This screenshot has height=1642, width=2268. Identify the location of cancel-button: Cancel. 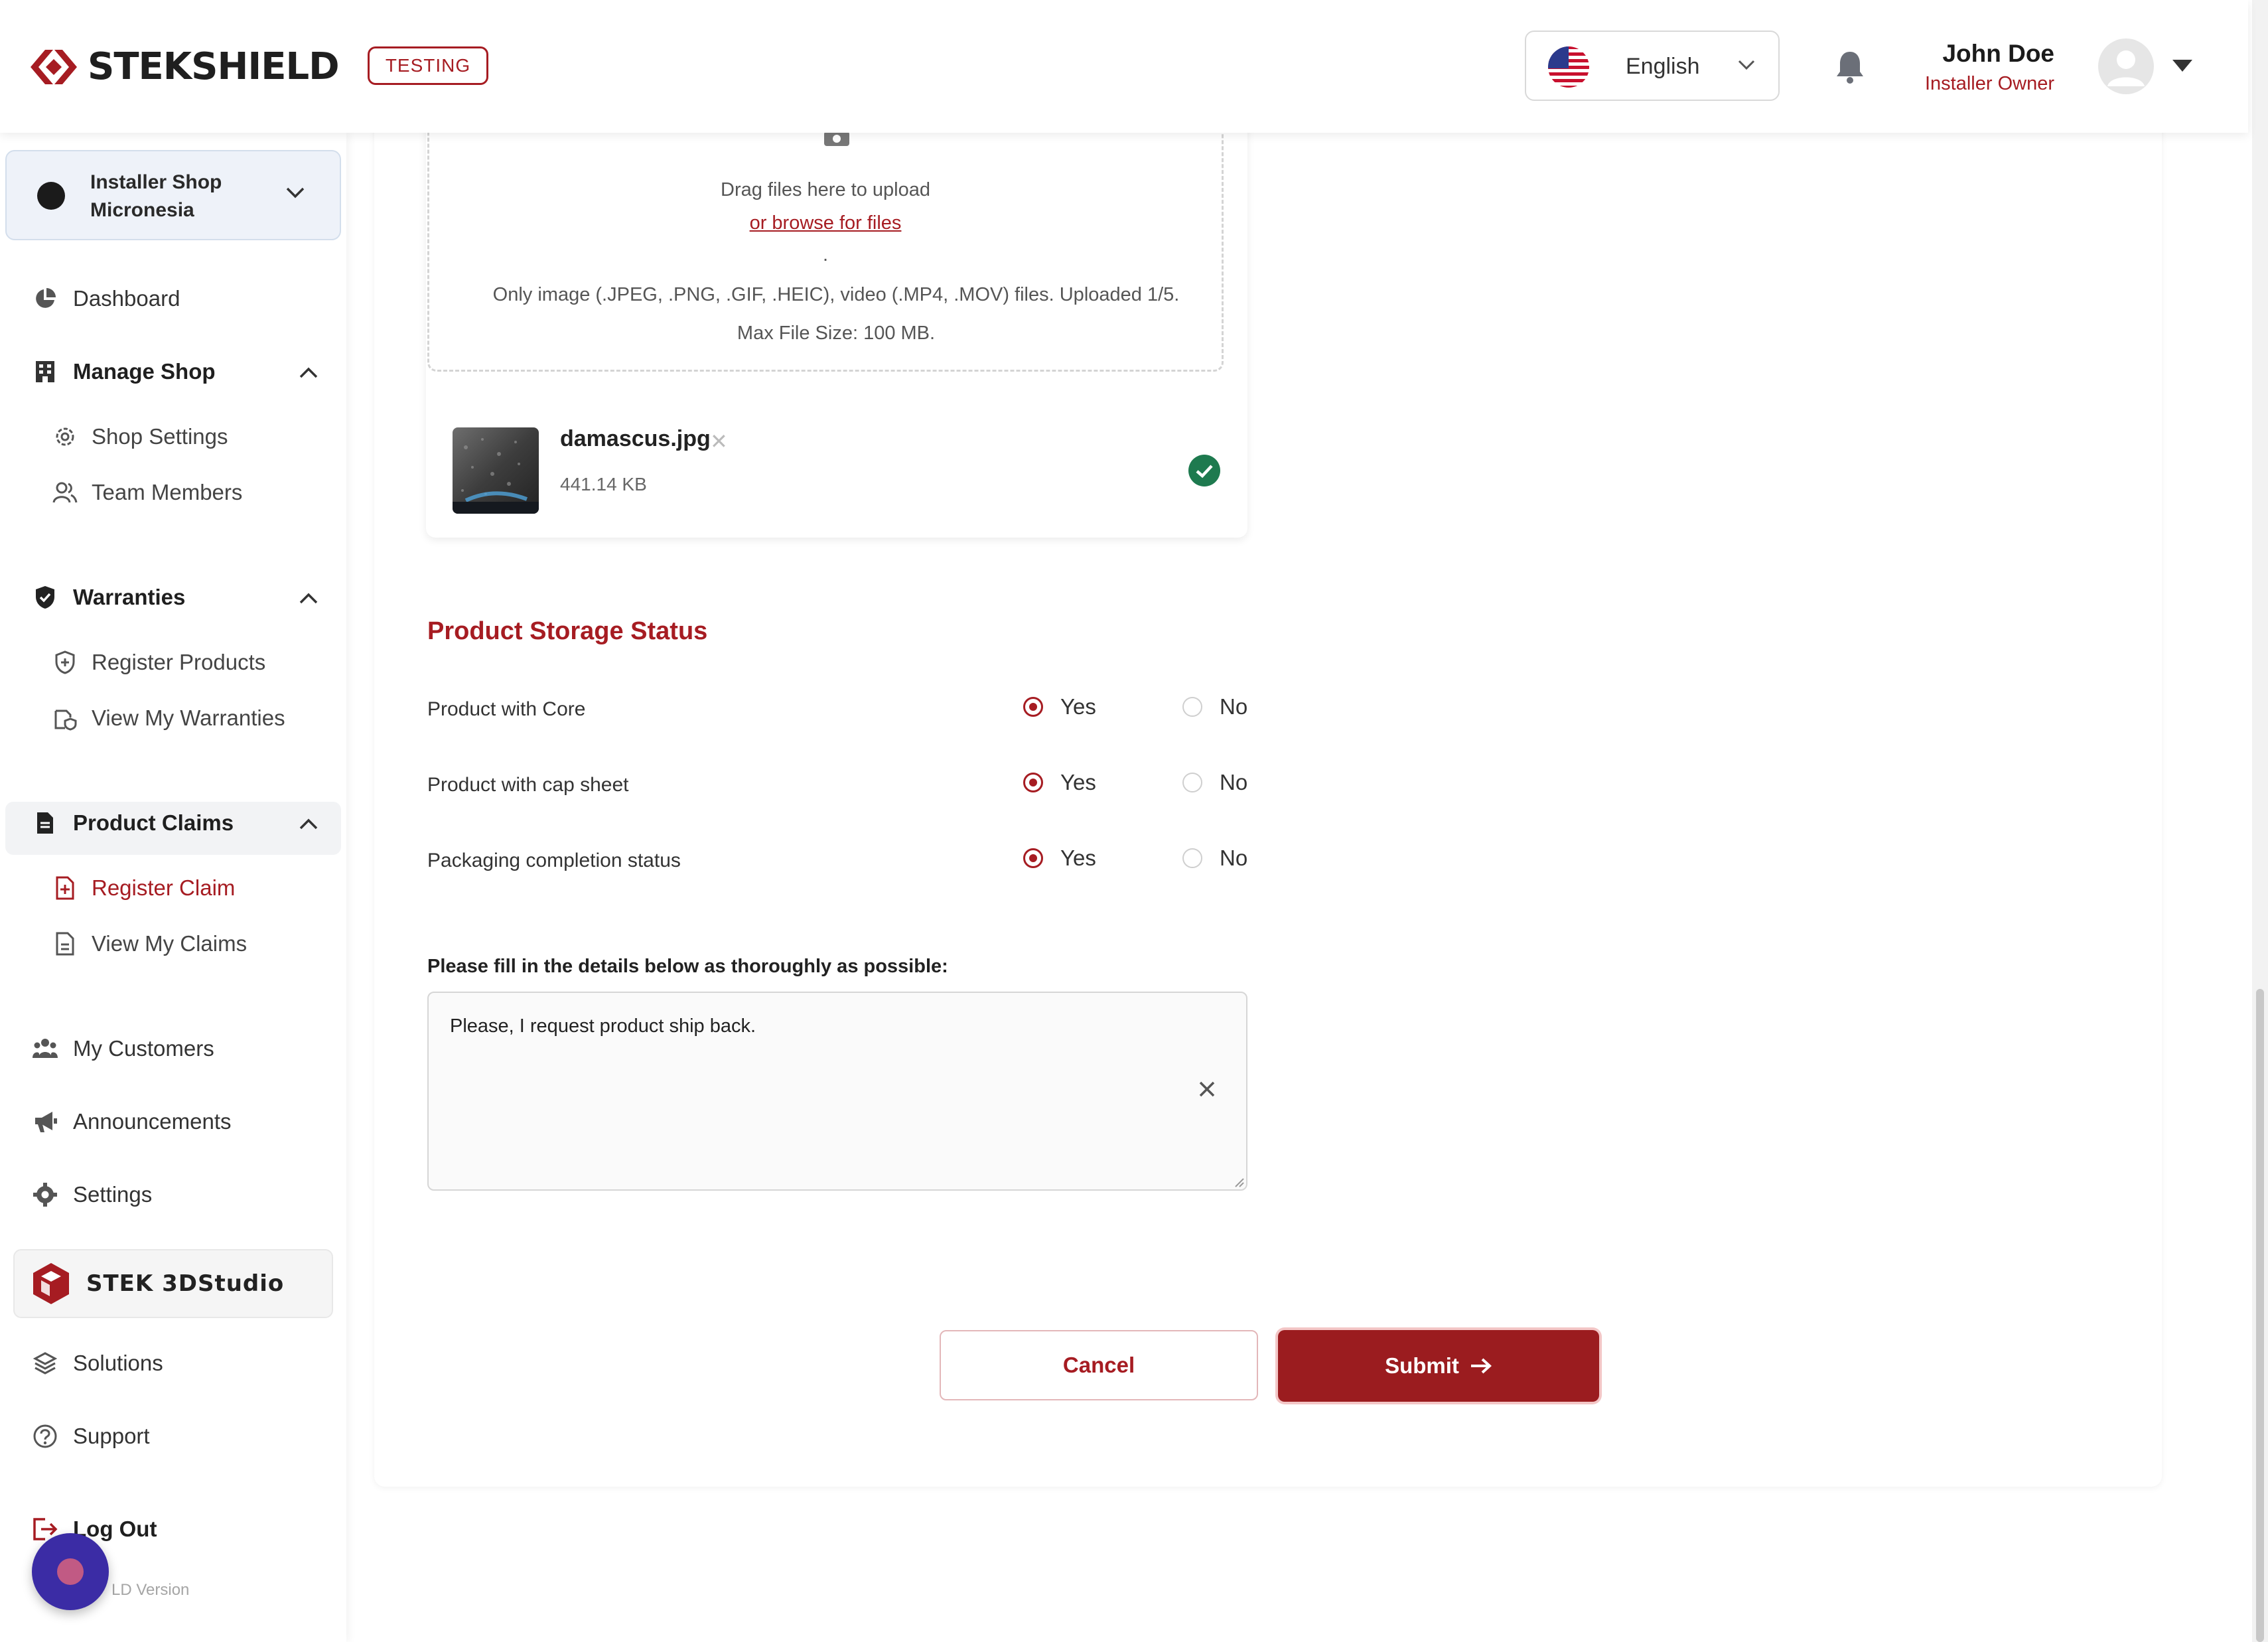
(1099, 1365).